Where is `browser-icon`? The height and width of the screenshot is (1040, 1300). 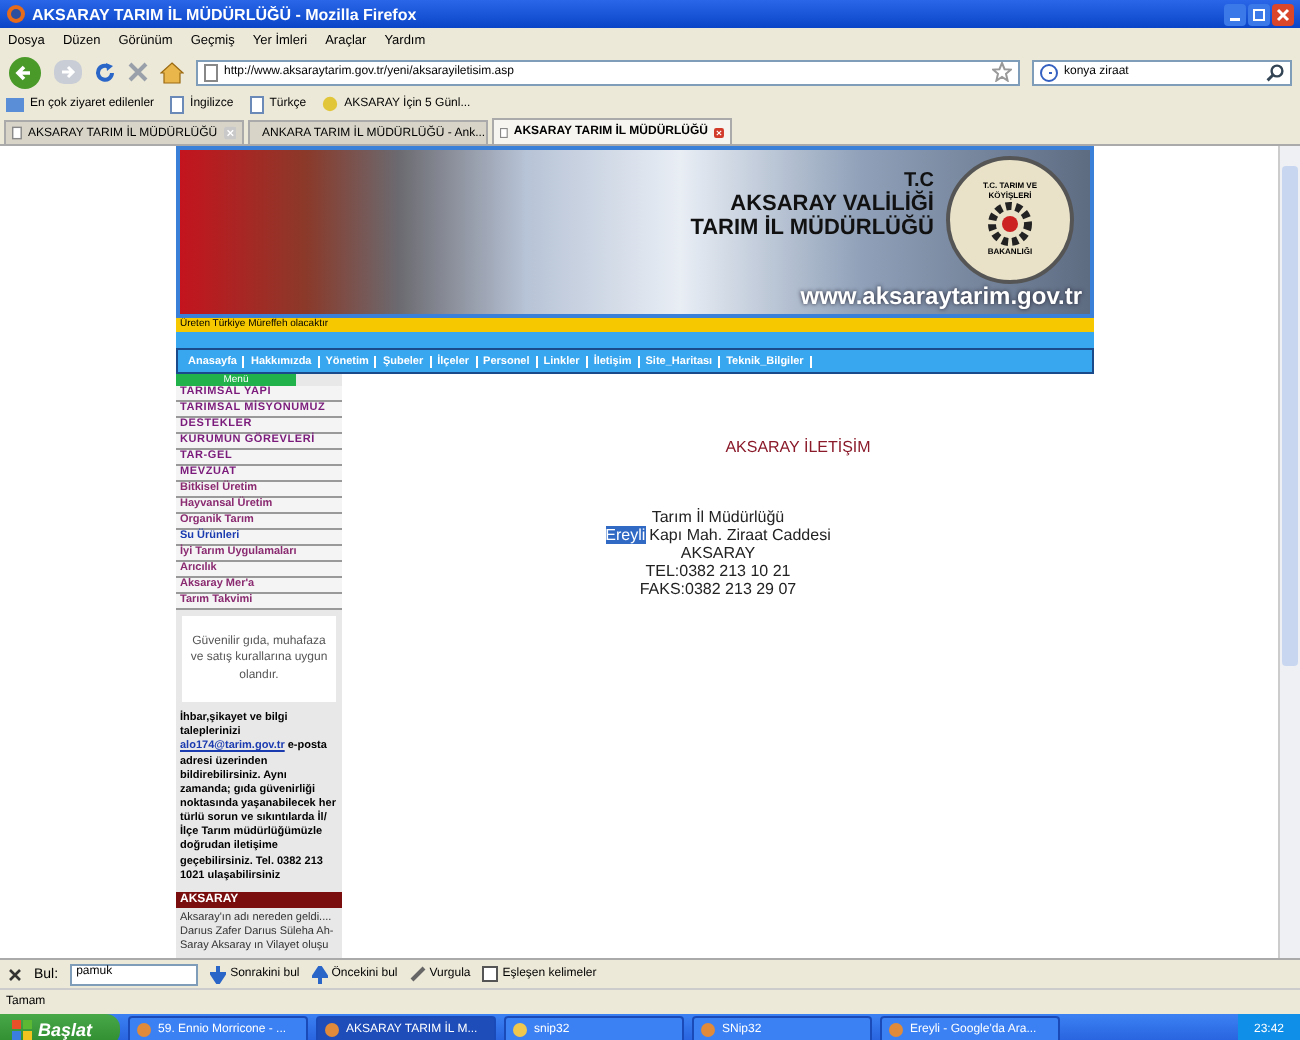
browser-icon is located at coordinates (16, 14).